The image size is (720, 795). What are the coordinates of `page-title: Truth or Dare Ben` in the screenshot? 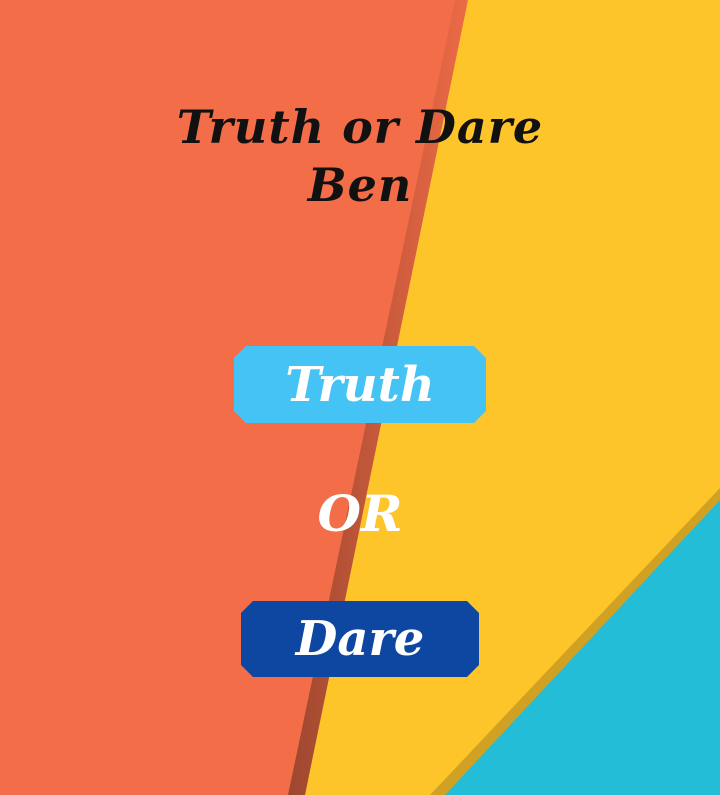 It's located at (360, 156).